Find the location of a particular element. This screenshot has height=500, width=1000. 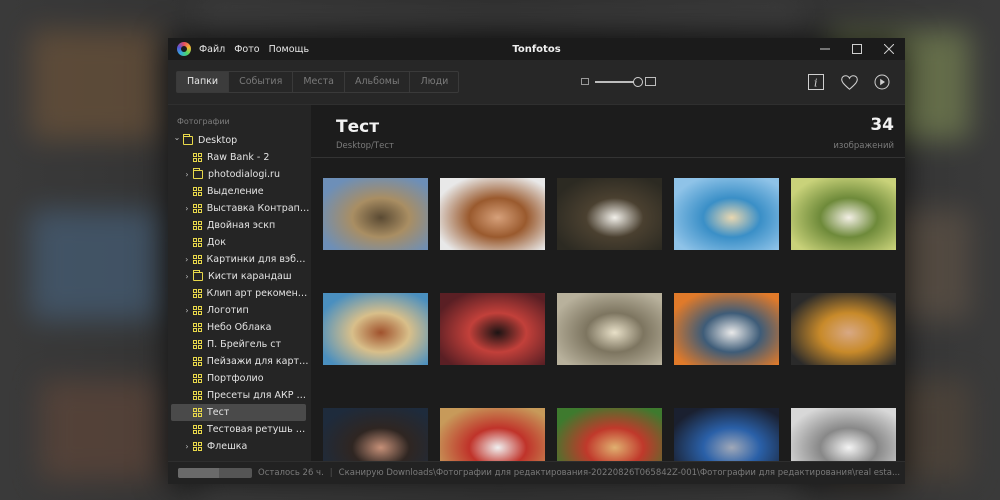

play-icon is located at coordinates (882, 82).